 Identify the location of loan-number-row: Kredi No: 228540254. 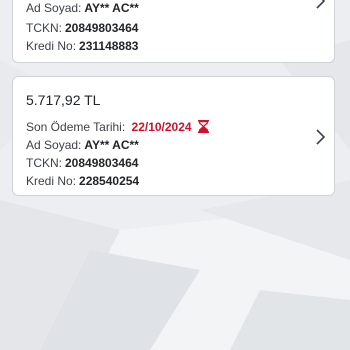
(82, 181).